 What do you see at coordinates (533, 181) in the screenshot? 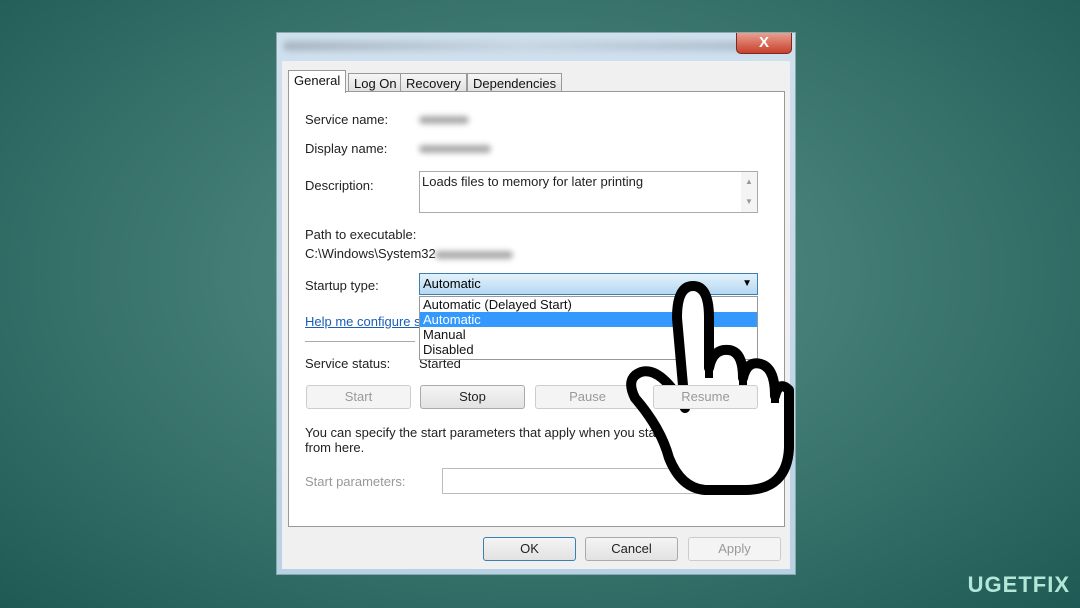
I see `description-text: Loads files to memory for later printing` at bounding box center [533, 181].